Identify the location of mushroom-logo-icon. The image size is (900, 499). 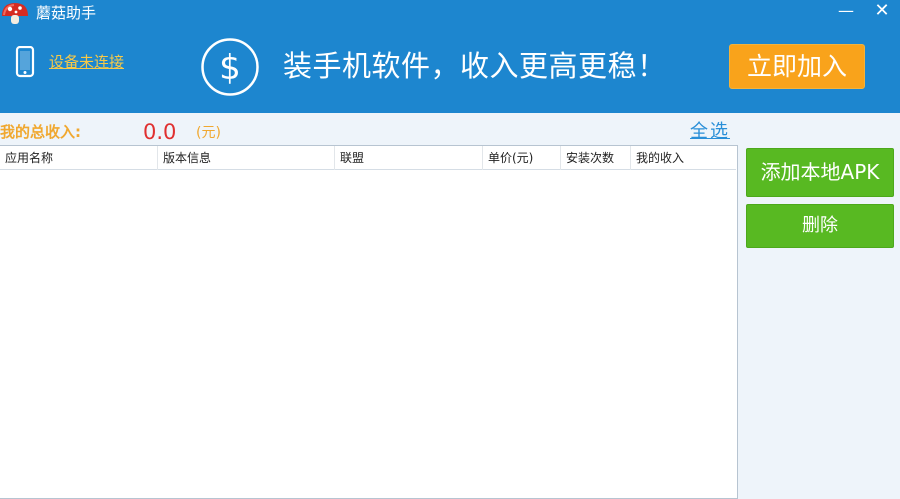
(15, 13).